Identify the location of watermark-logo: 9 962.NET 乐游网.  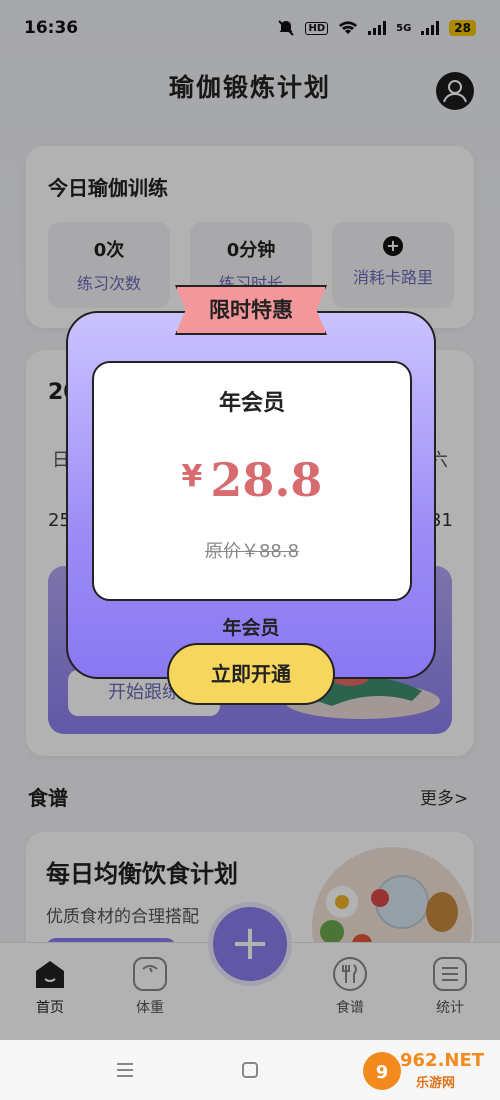
(427, 1071).